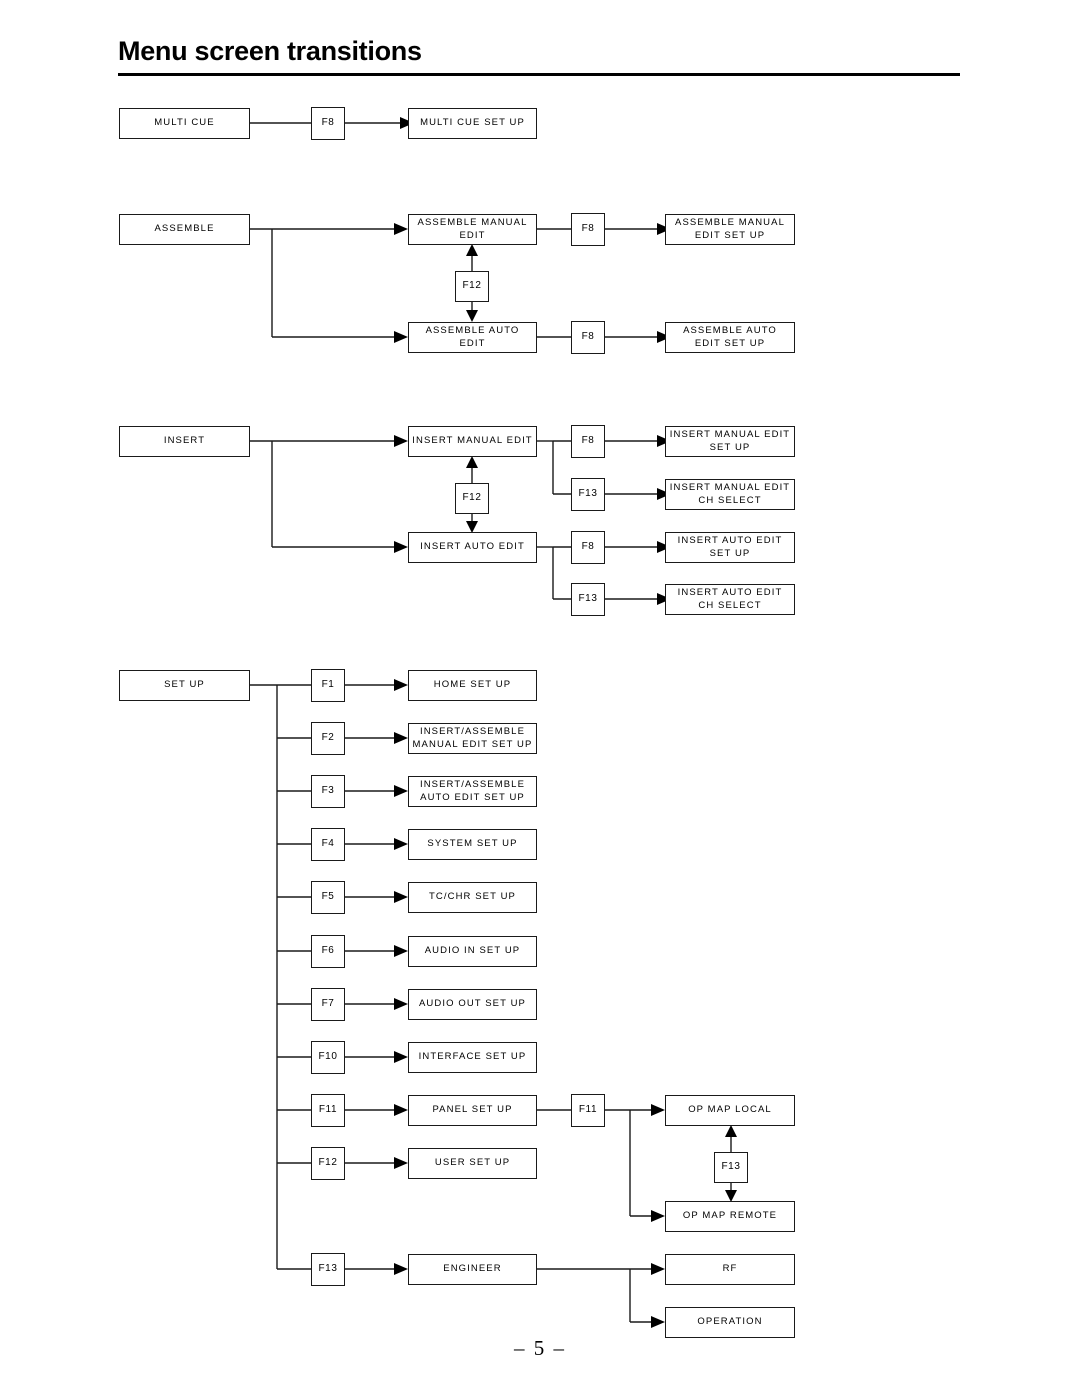  What do you see at coordinates (328, 685) in the screenshot?
I see `key-f1: F1` at bounding box center [328, 685].